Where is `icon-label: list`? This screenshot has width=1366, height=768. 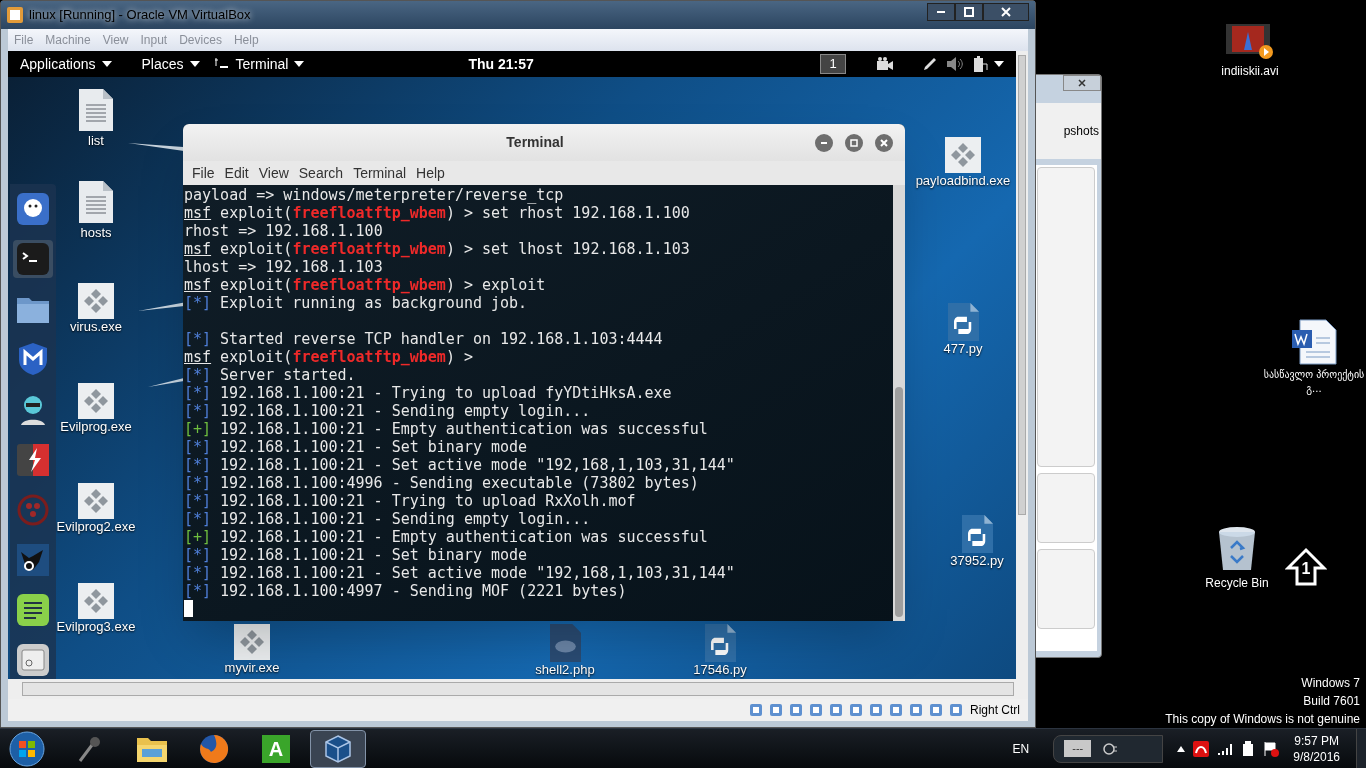
icon-label: list is located at coordinates (96, 141).